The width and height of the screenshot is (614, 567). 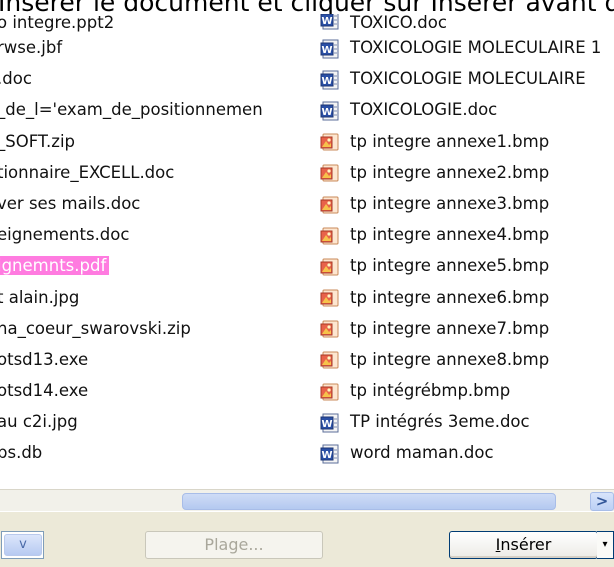 I want to click on horizontal-scrollbar: >, so click(x=307, y=500).